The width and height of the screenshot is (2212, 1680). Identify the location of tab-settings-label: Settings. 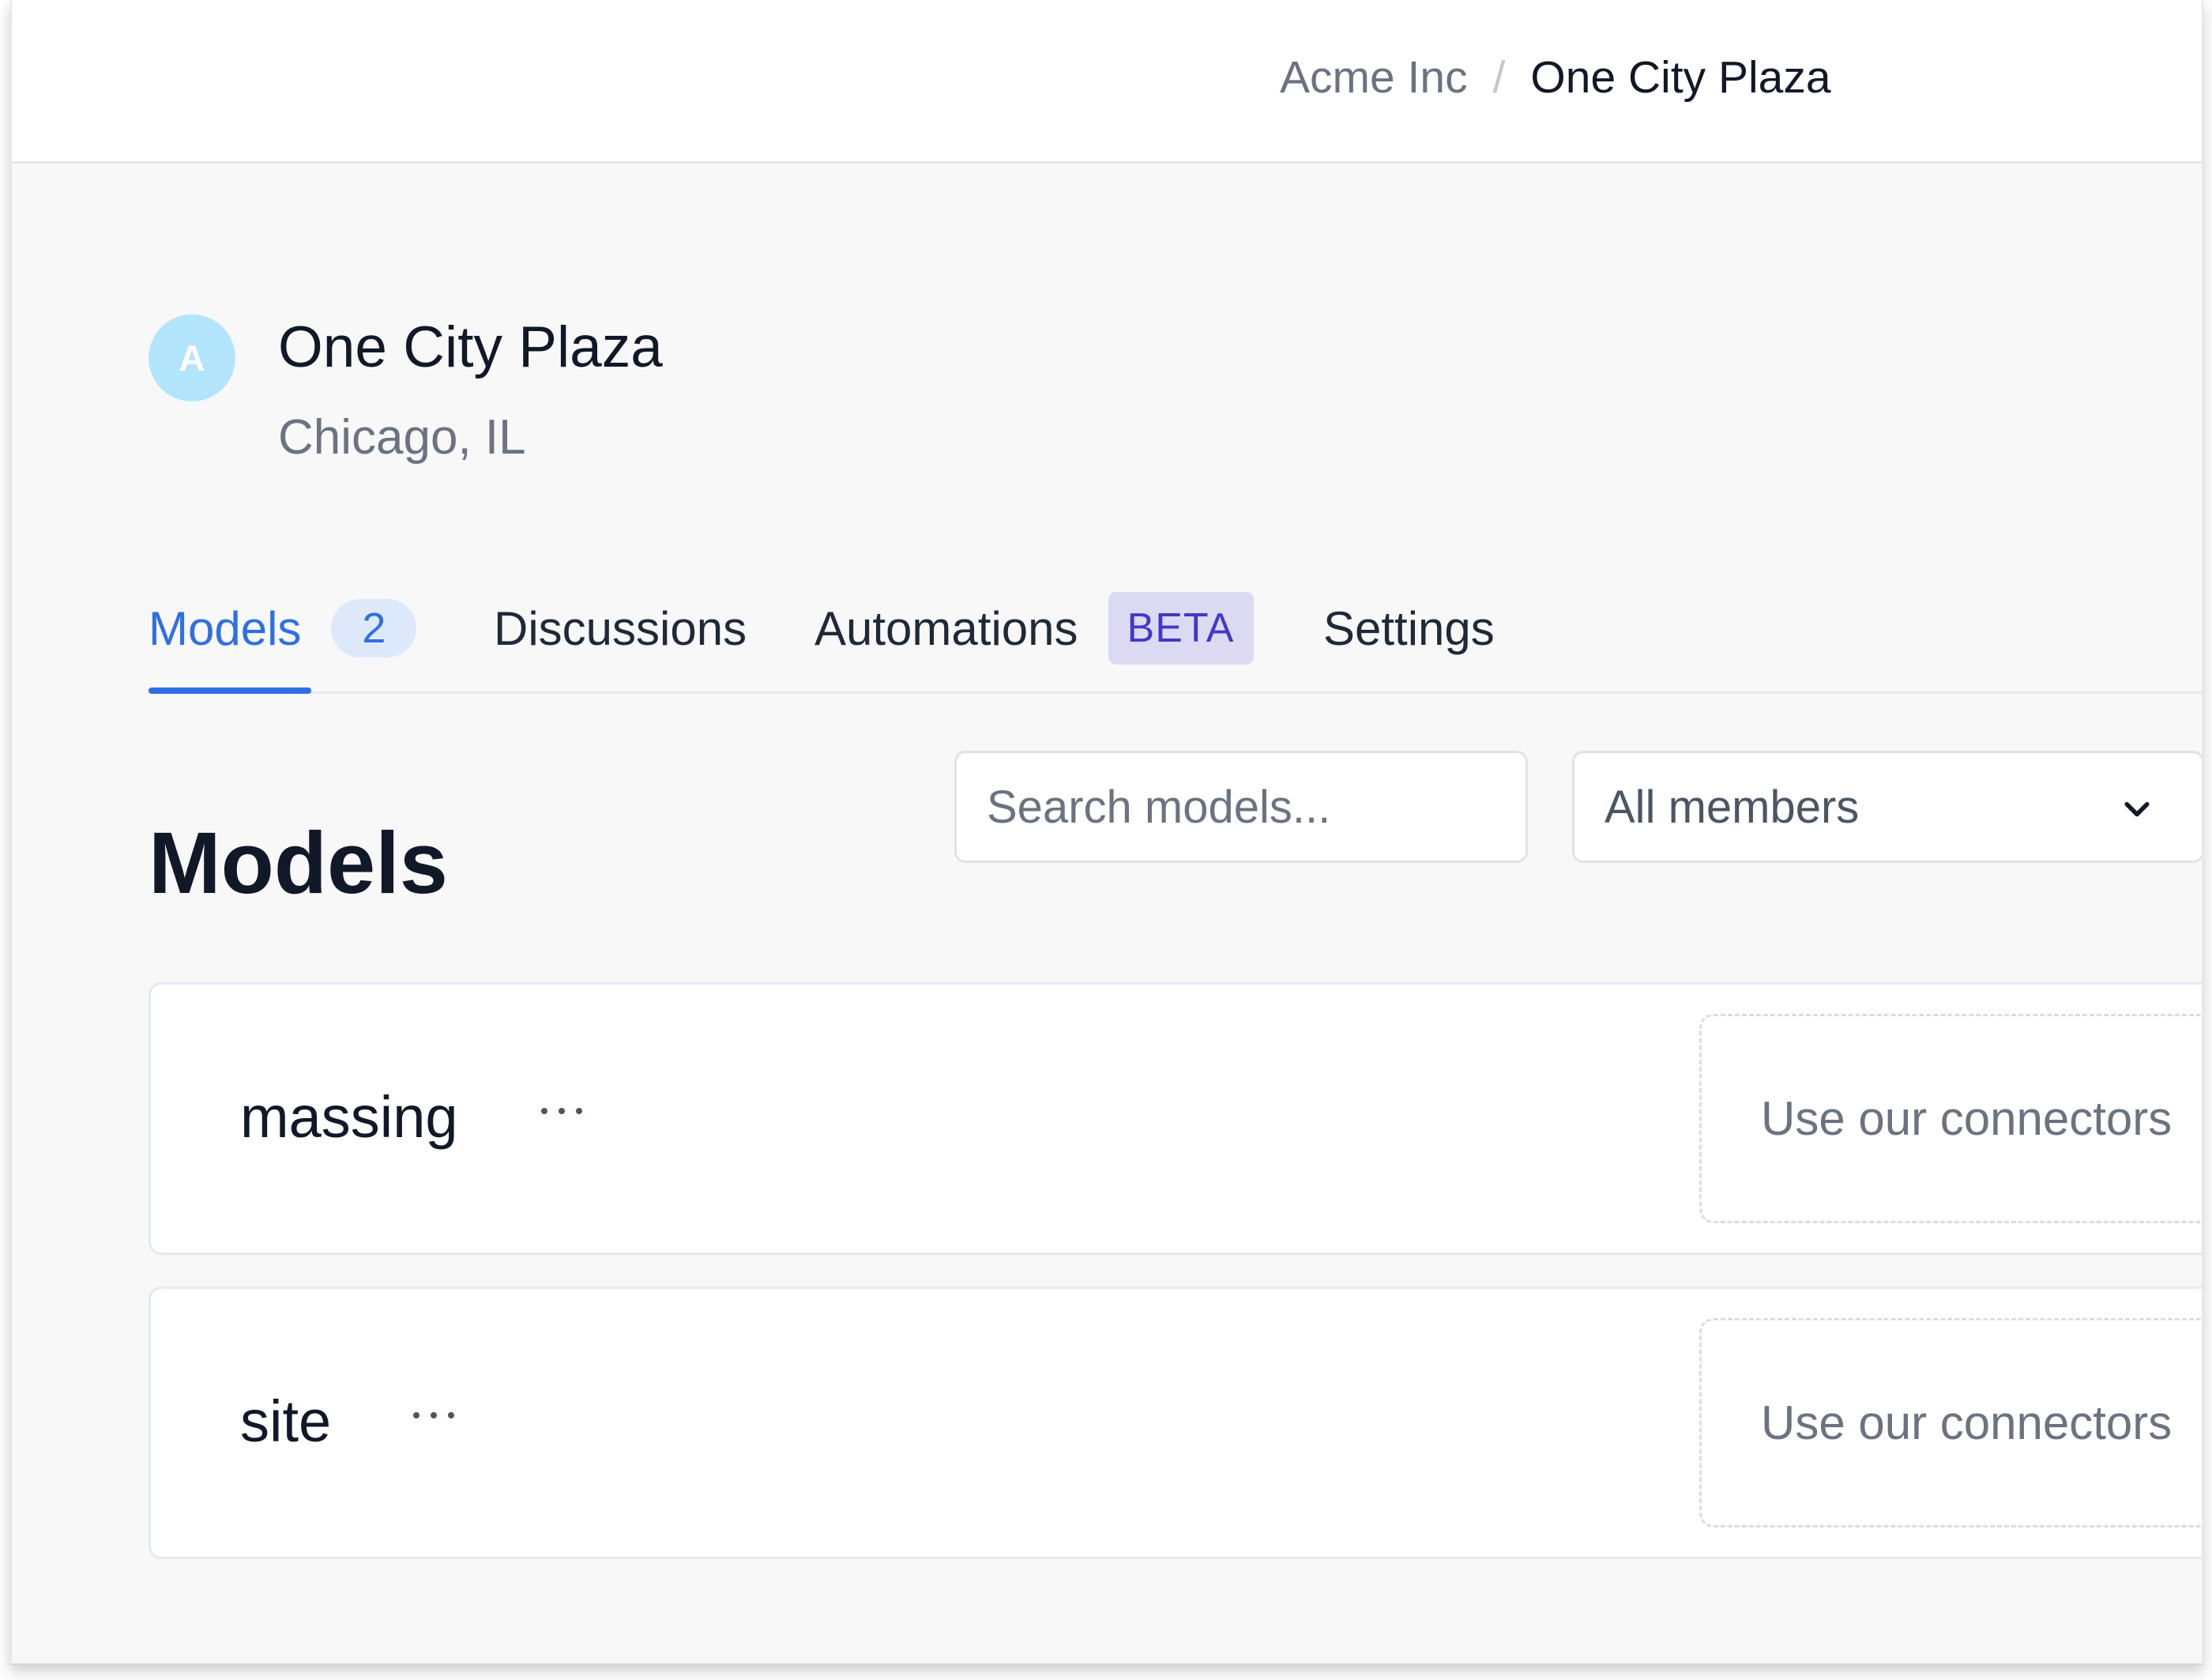
(1409, 628).